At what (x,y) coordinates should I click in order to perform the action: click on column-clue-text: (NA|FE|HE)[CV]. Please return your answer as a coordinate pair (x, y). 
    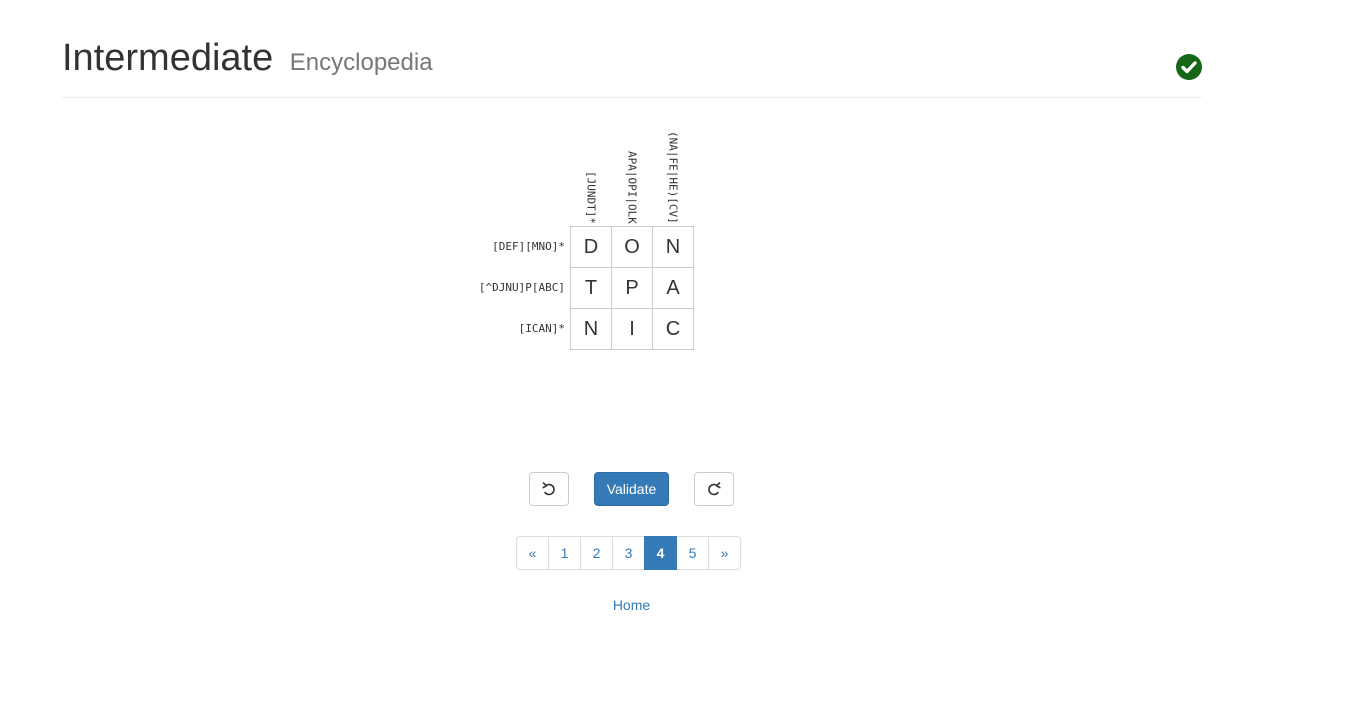
    Looking at the image, I should click on (673, 177).